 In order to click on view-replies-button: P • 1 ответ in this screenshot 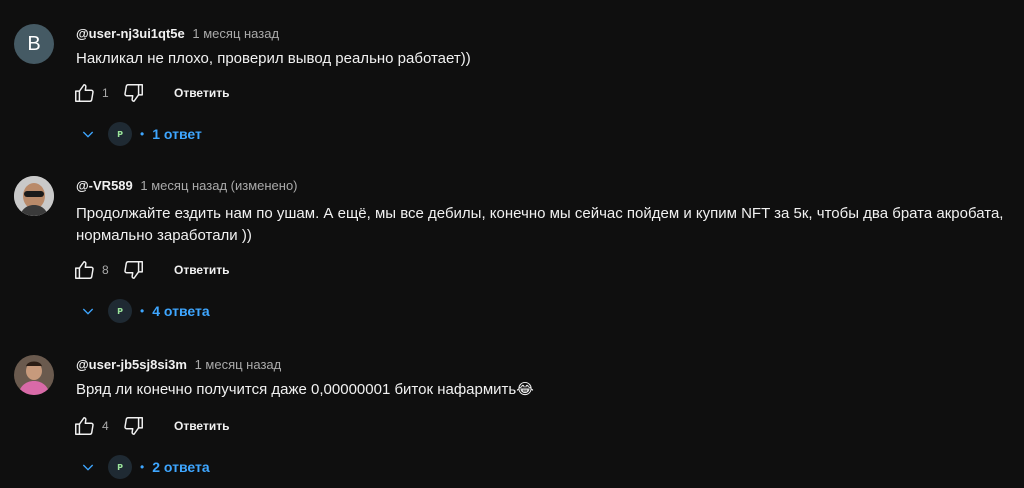, I will do `click(140, 134)`.